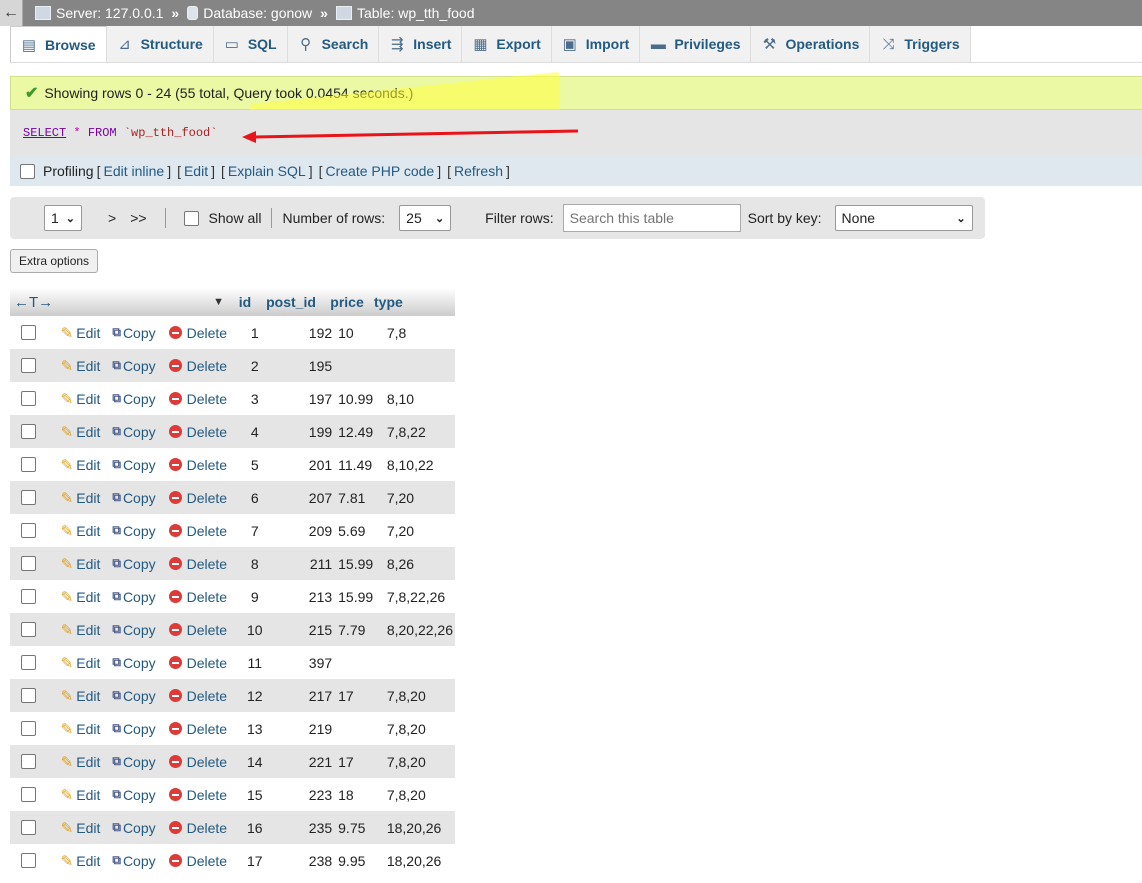 This screenshot has height=883, width=1142. What do you see at coordinates (257, 13) in the screenshot?
I see `breadcrumb-database: Database: gonow` at bounding box center [257, 13].